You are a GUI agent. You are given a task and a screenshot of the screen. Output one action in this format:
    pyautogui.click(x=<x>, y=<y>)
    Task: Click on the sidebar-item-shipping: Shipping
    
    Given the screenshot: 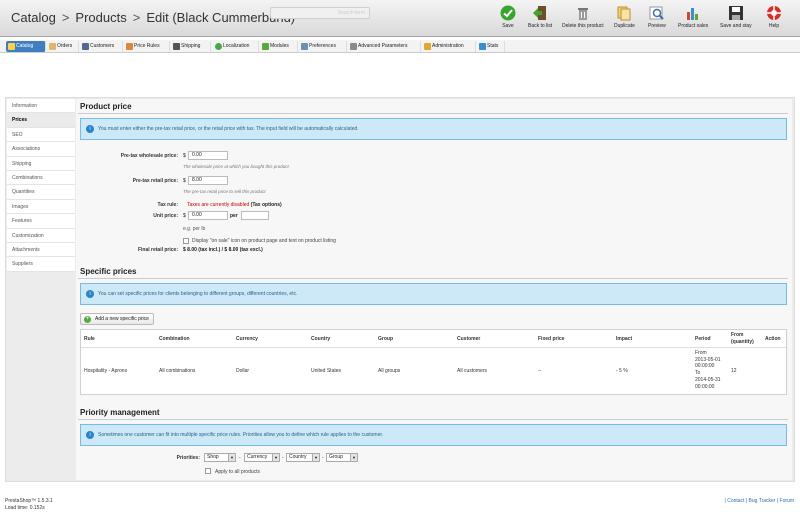 What is the action you would take?
    pyautogui.click(x=41, y=163)
    